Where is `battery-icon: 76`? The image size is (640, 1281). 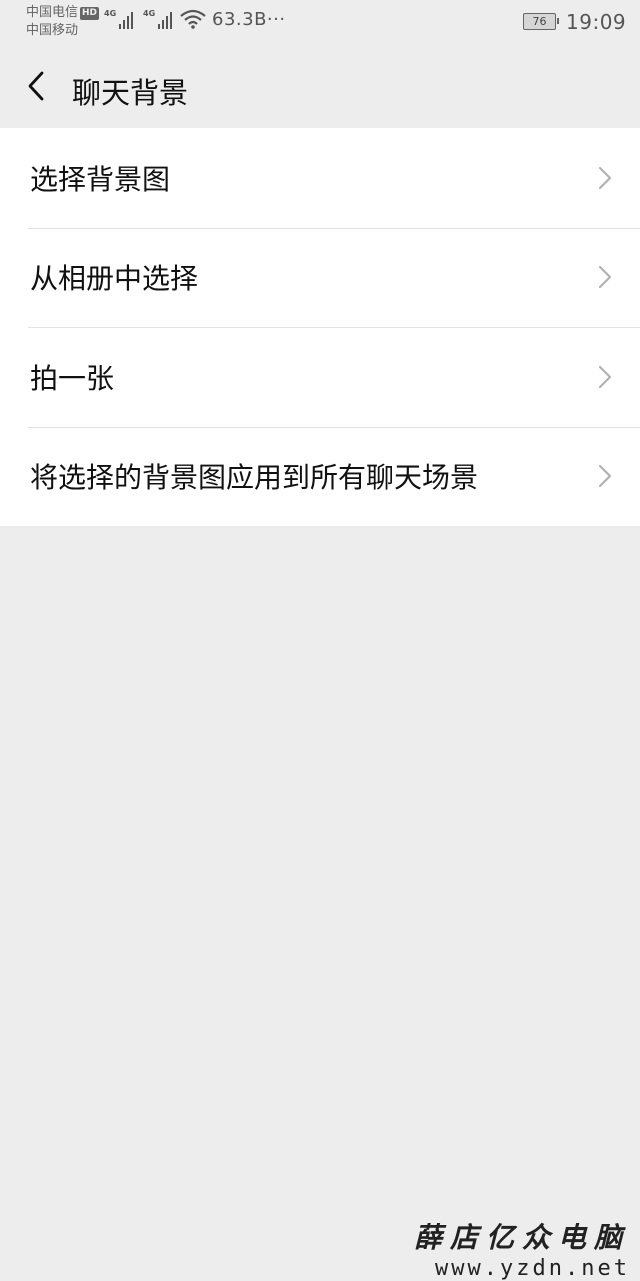 battery-icon: 76 is located at coordinates (541, 21).